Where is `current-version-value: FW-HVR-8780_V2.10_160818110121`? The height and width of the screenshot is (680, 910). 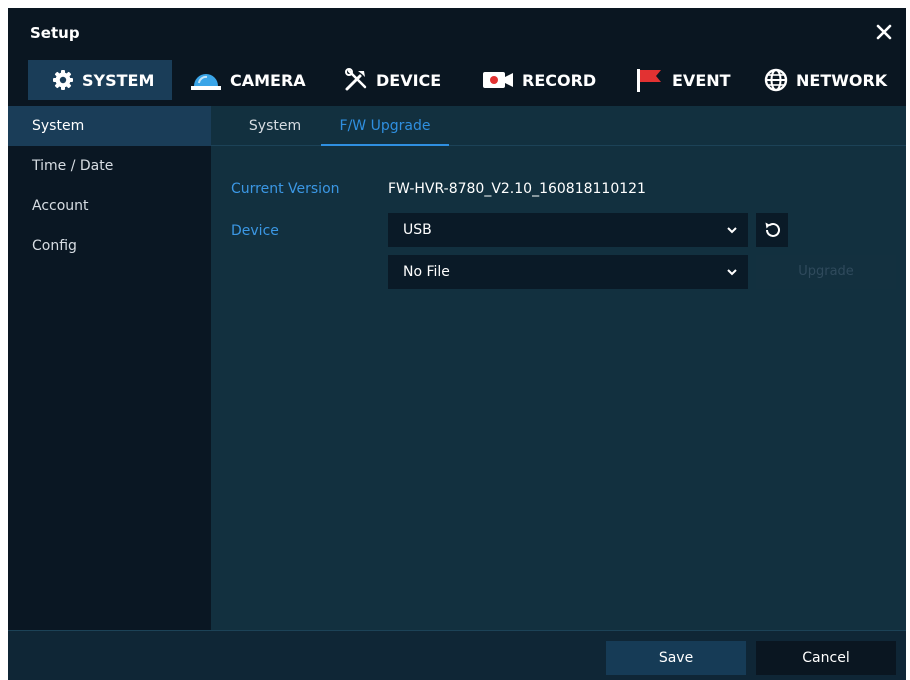
current-version-value: FW-HVR-8780_V2.10_160818110121 is located at coordinates (517, 189).